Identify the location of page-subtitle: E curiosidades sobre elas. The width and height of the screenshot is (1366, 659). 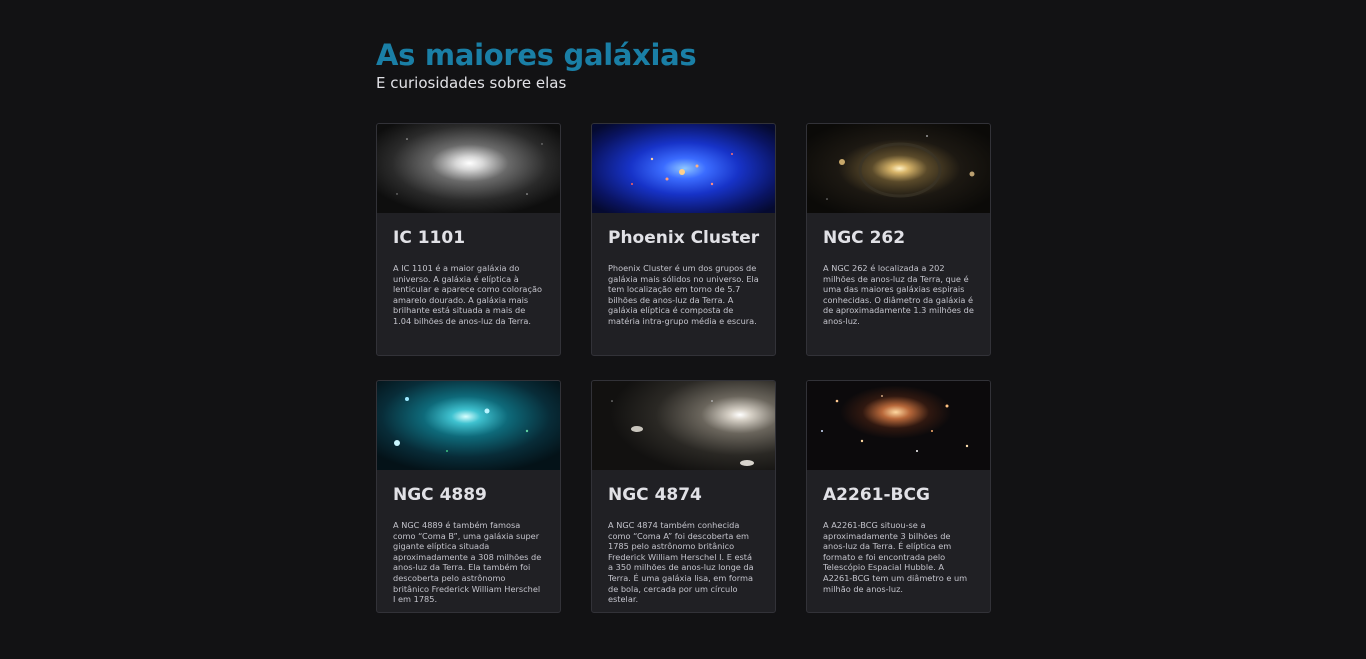
(471, 83).